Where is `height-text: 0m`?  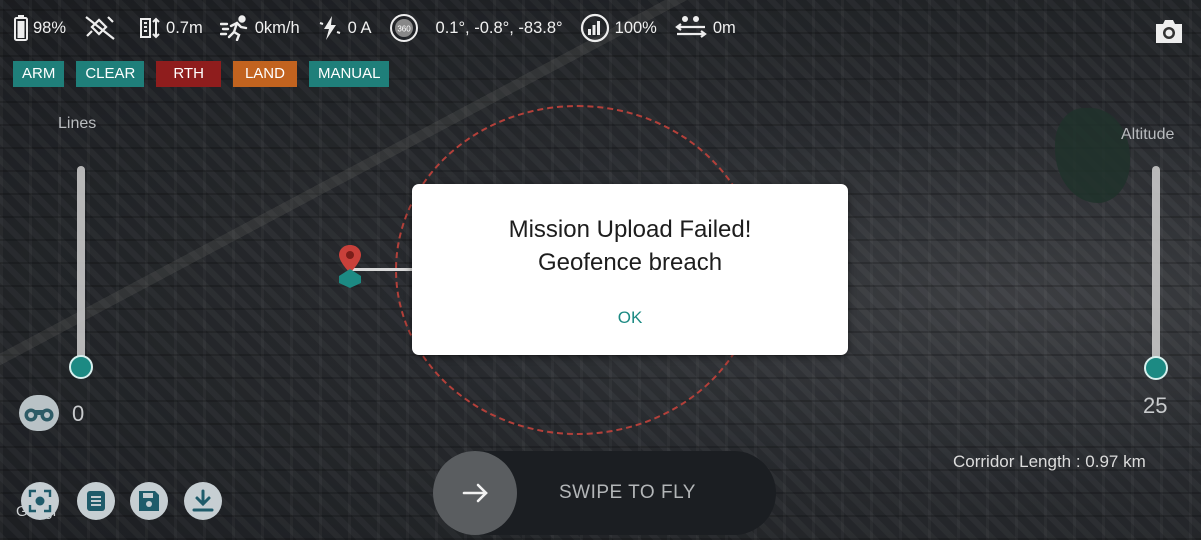 height-text: 0m is located at coordinates (724, 27).